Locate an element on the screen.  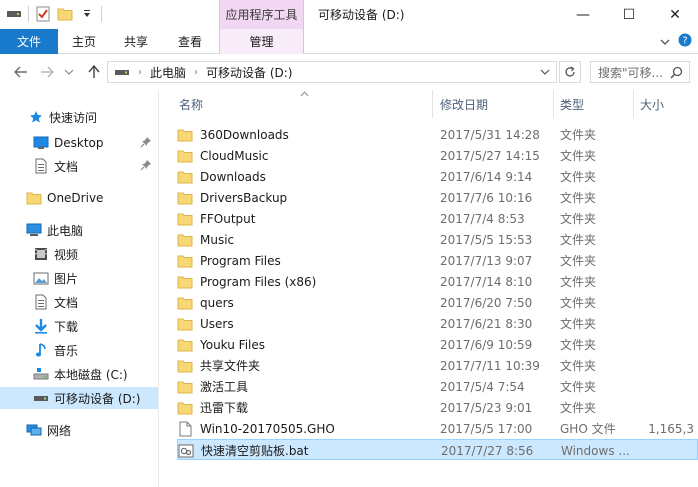
file-row: 迅雷下载 2017/5/23 9:01 文件夹 is located at coordinates (437, 407).